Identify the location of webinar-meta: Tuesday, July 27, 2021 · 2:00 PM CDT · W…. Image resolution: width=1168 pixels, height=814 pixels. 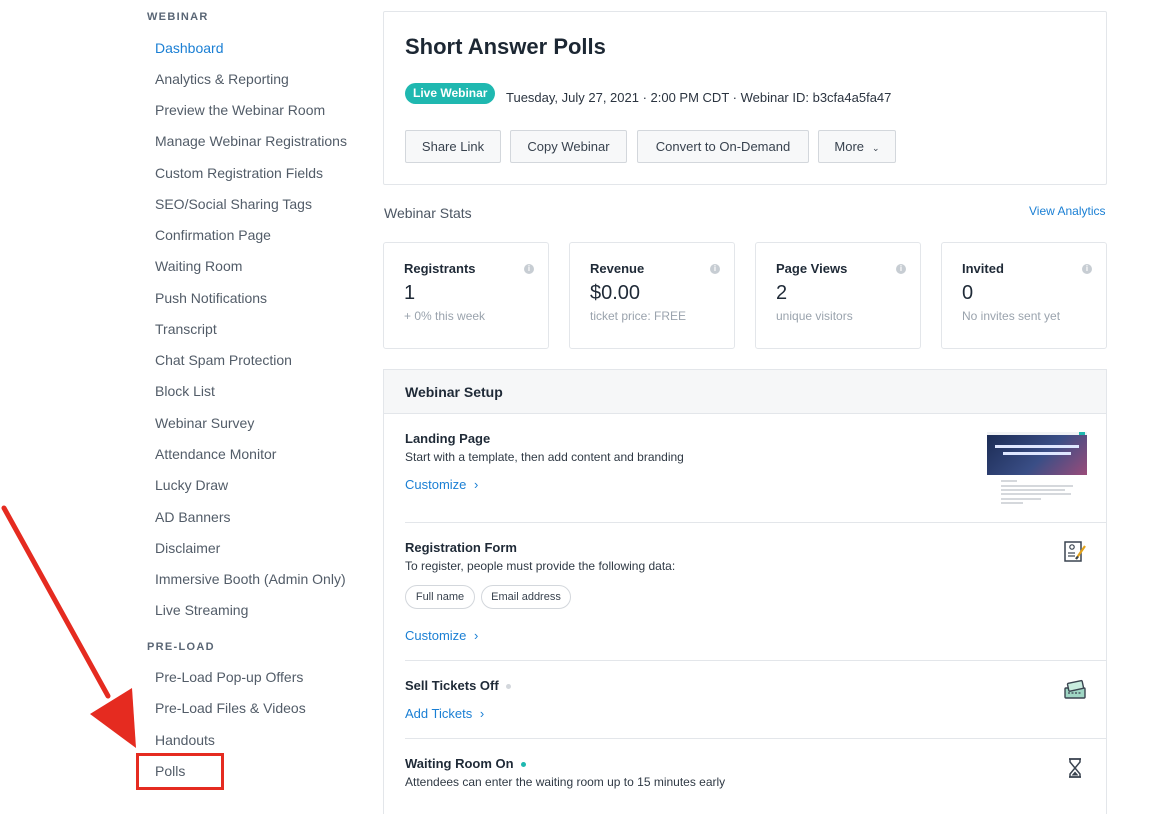
(699, 97).